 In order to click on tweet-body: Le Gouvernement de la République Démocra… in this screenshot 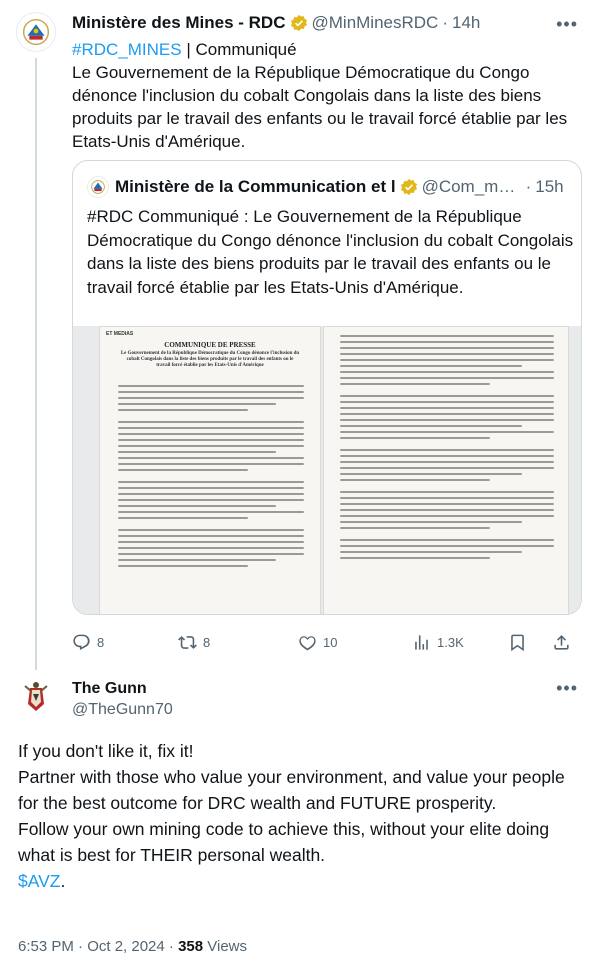, I will do `click(320, 107)`.